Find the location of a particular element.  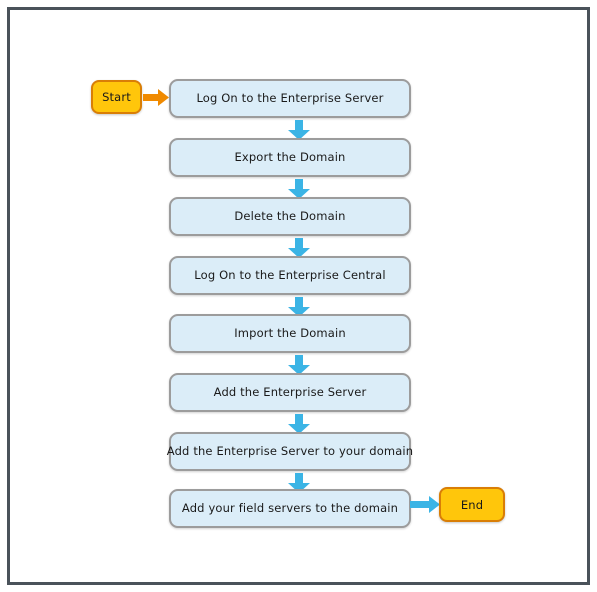

step-2-label: Export the Domain is located at coordinates (290, 157).